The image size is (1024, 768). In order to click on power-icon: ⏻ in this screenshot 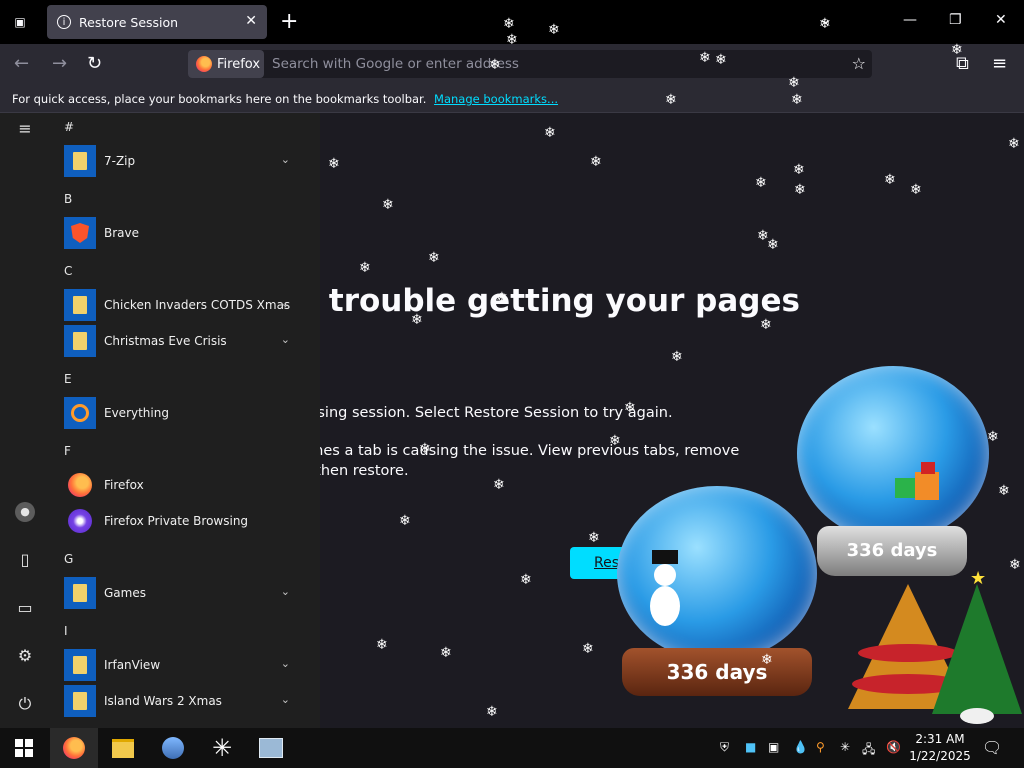, I will do `click(25, 704)`.